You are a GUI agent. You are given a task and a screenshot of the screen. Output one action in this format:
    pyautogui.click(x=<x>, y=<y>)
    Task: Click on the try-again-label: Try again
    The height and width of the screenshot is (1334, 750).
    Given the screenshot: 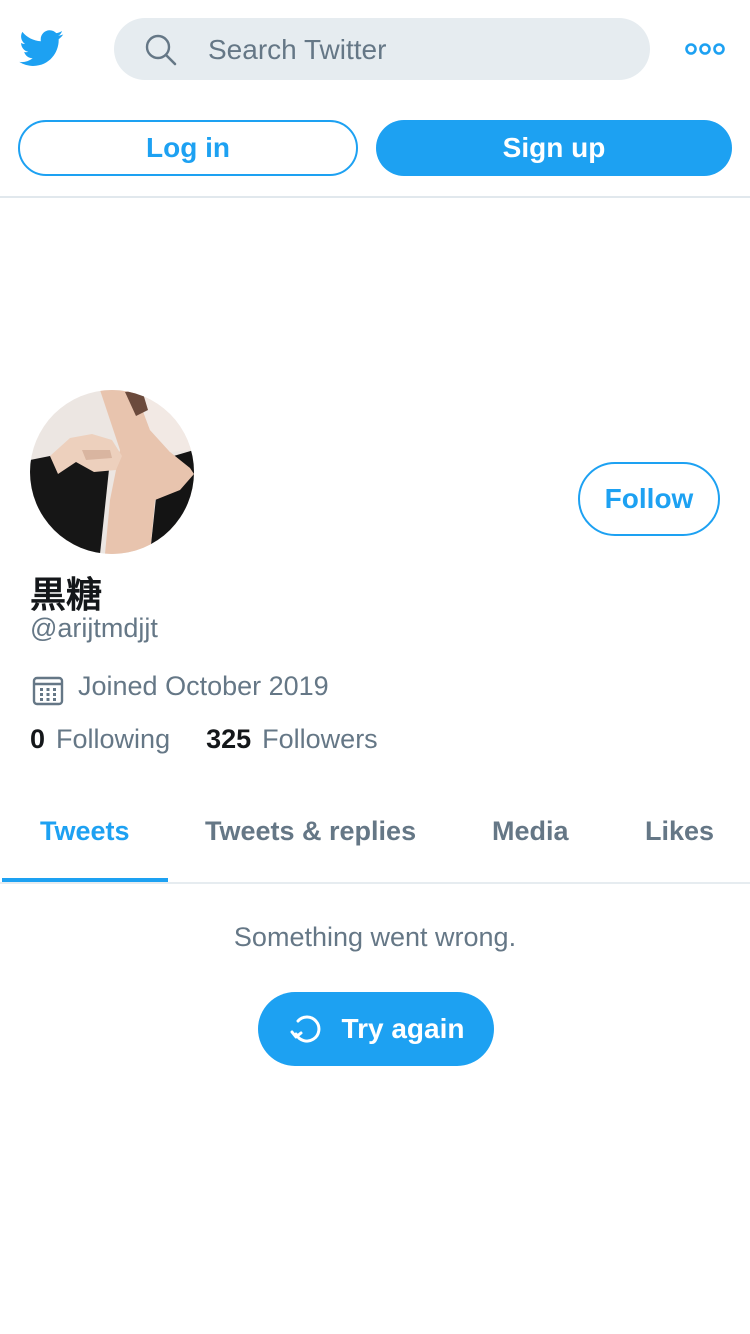 What is the action you would take?
    pyautogui.click(x=403, y=1028)
    